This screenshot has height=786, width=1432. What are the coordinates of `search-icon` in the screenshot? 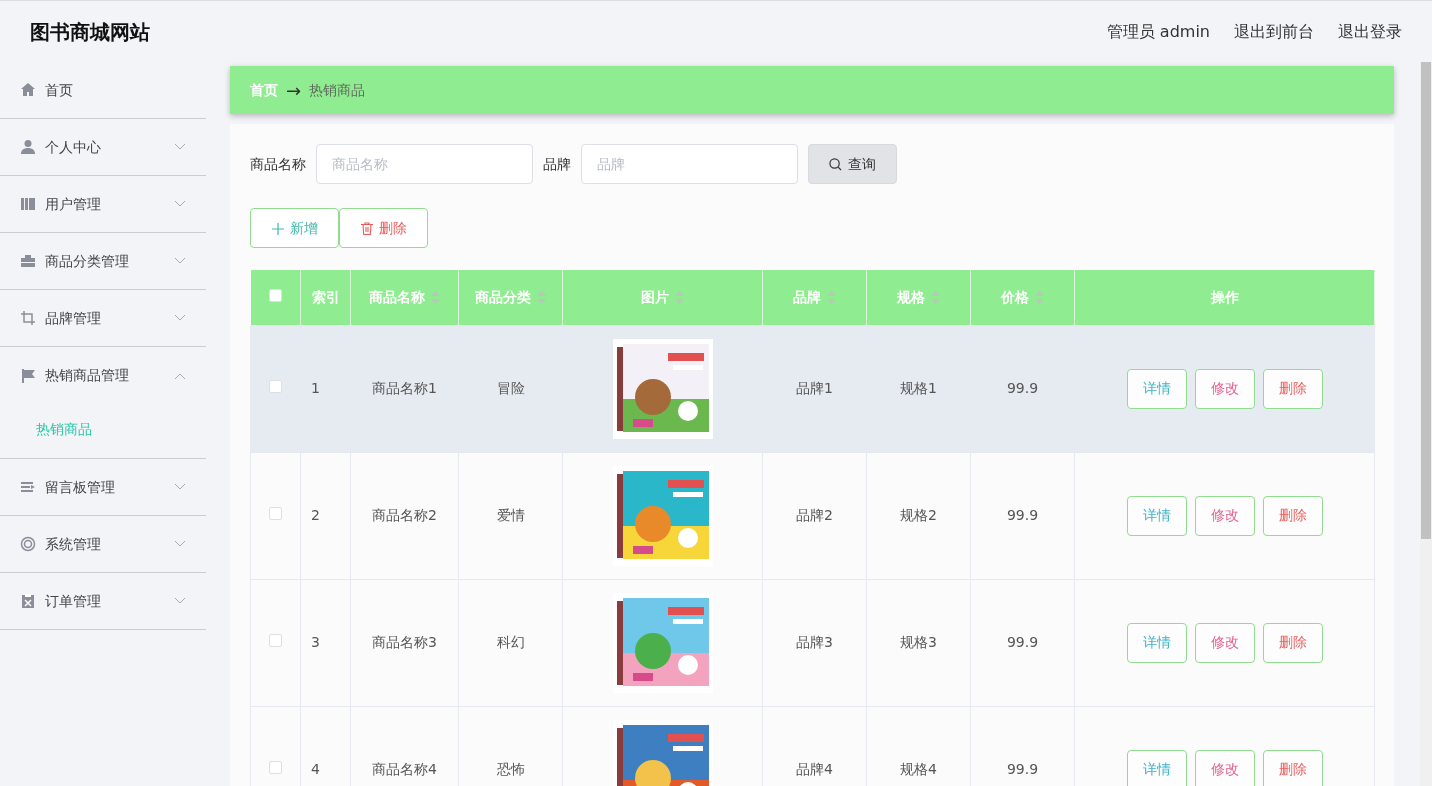 It's located at (835, 164).